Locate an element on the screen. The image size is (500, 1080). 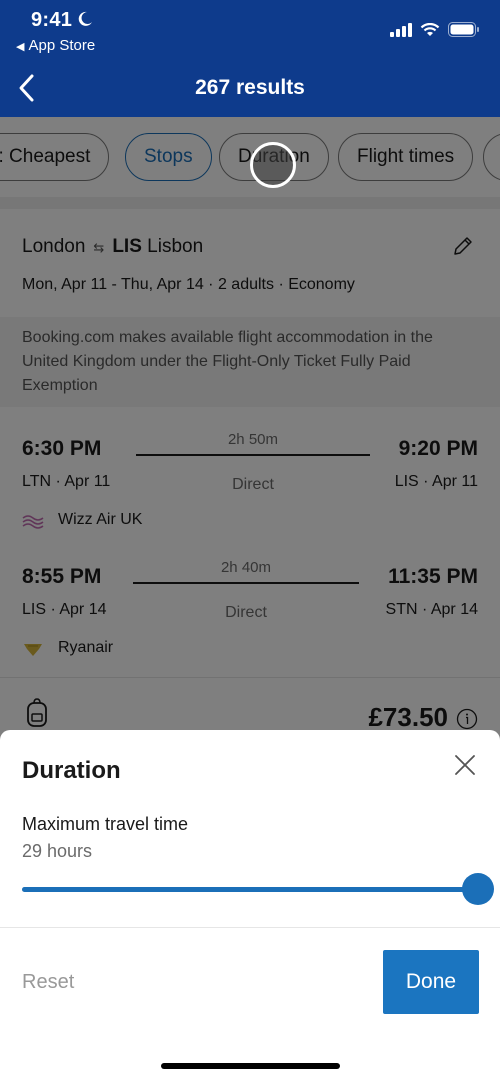
back-triangle-icon: ◀ is located at coordinates (20, 47).